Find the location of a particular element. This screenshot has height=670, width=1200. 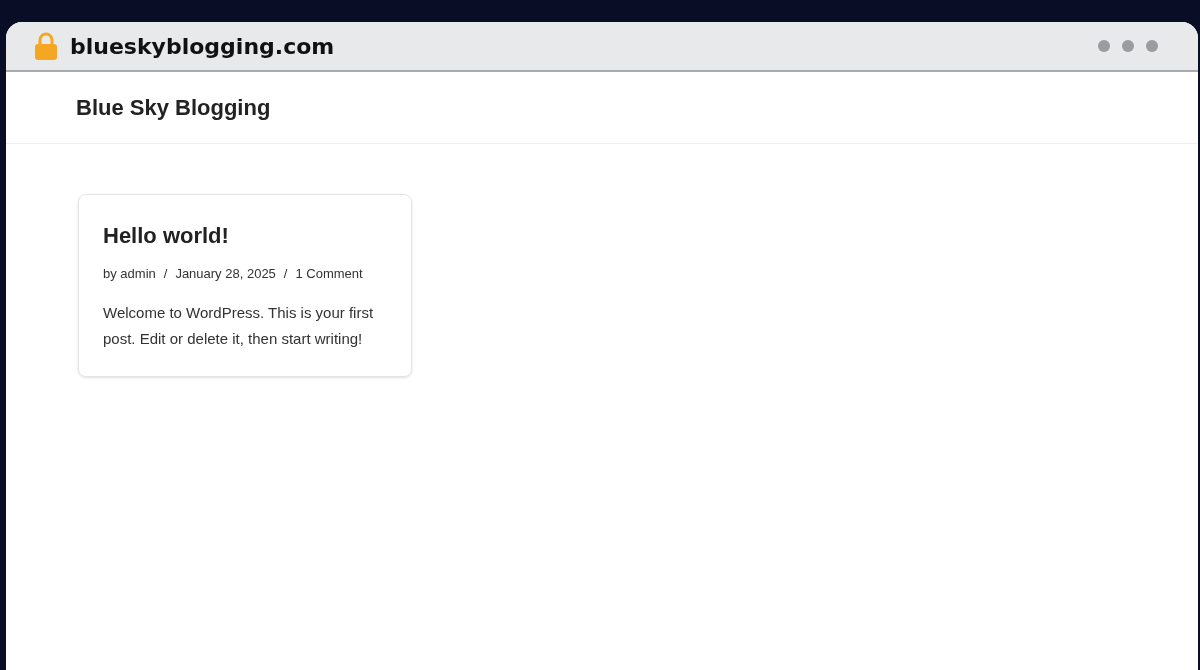

post-meta: 1 Comment is located at coordinates (329, 274).